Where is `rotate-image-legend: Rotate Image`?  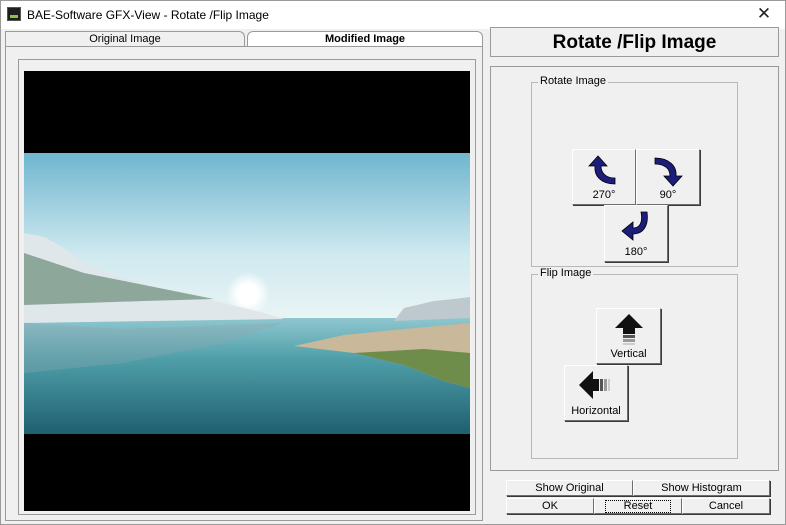
rotate-image-legend: Rotate Image is located at coordinates (573, 81).